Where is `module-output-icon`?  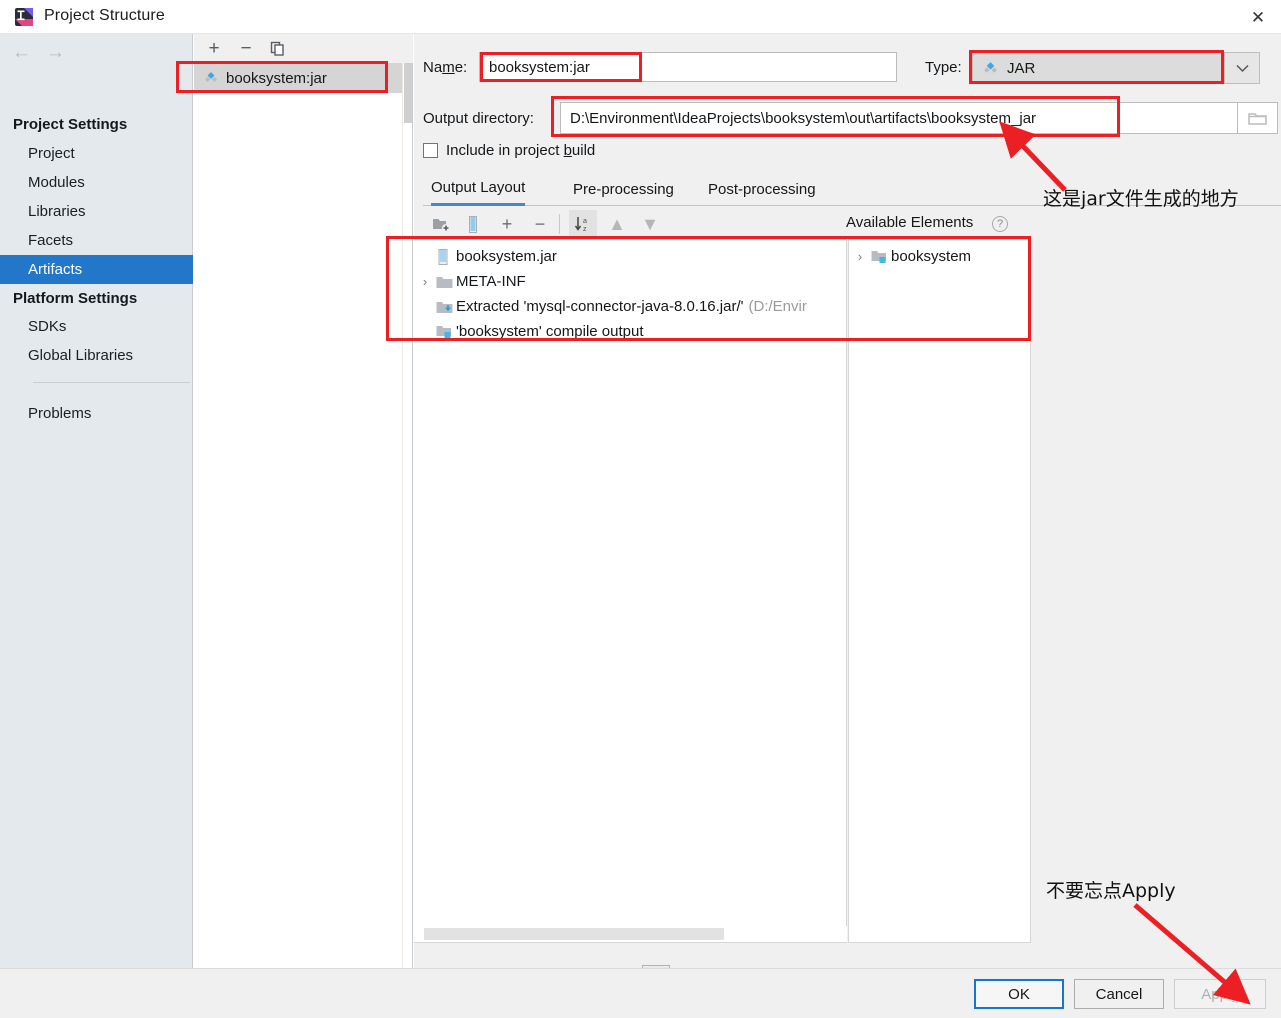
module-output-icon is located at coordinates (446, 332).